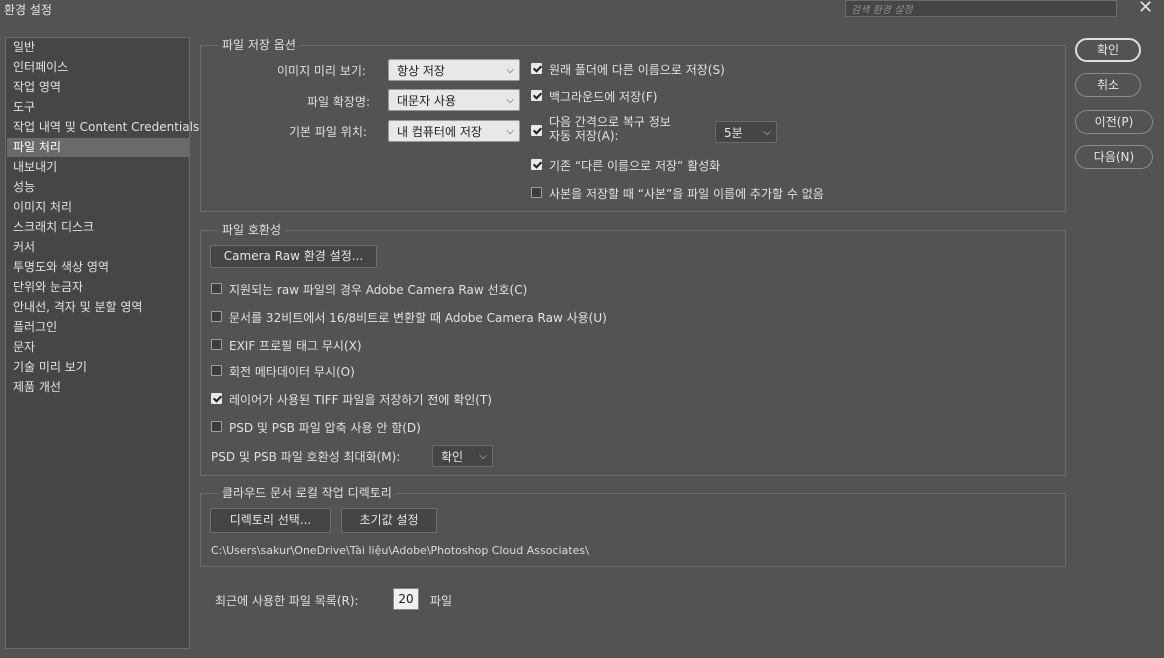 This screenshot has height=658, width=1164. What do you see at coordinates (98, 187) in the screenshot?
I see `sidebar-item-performance: 성능` at bounding box center [98, 187].